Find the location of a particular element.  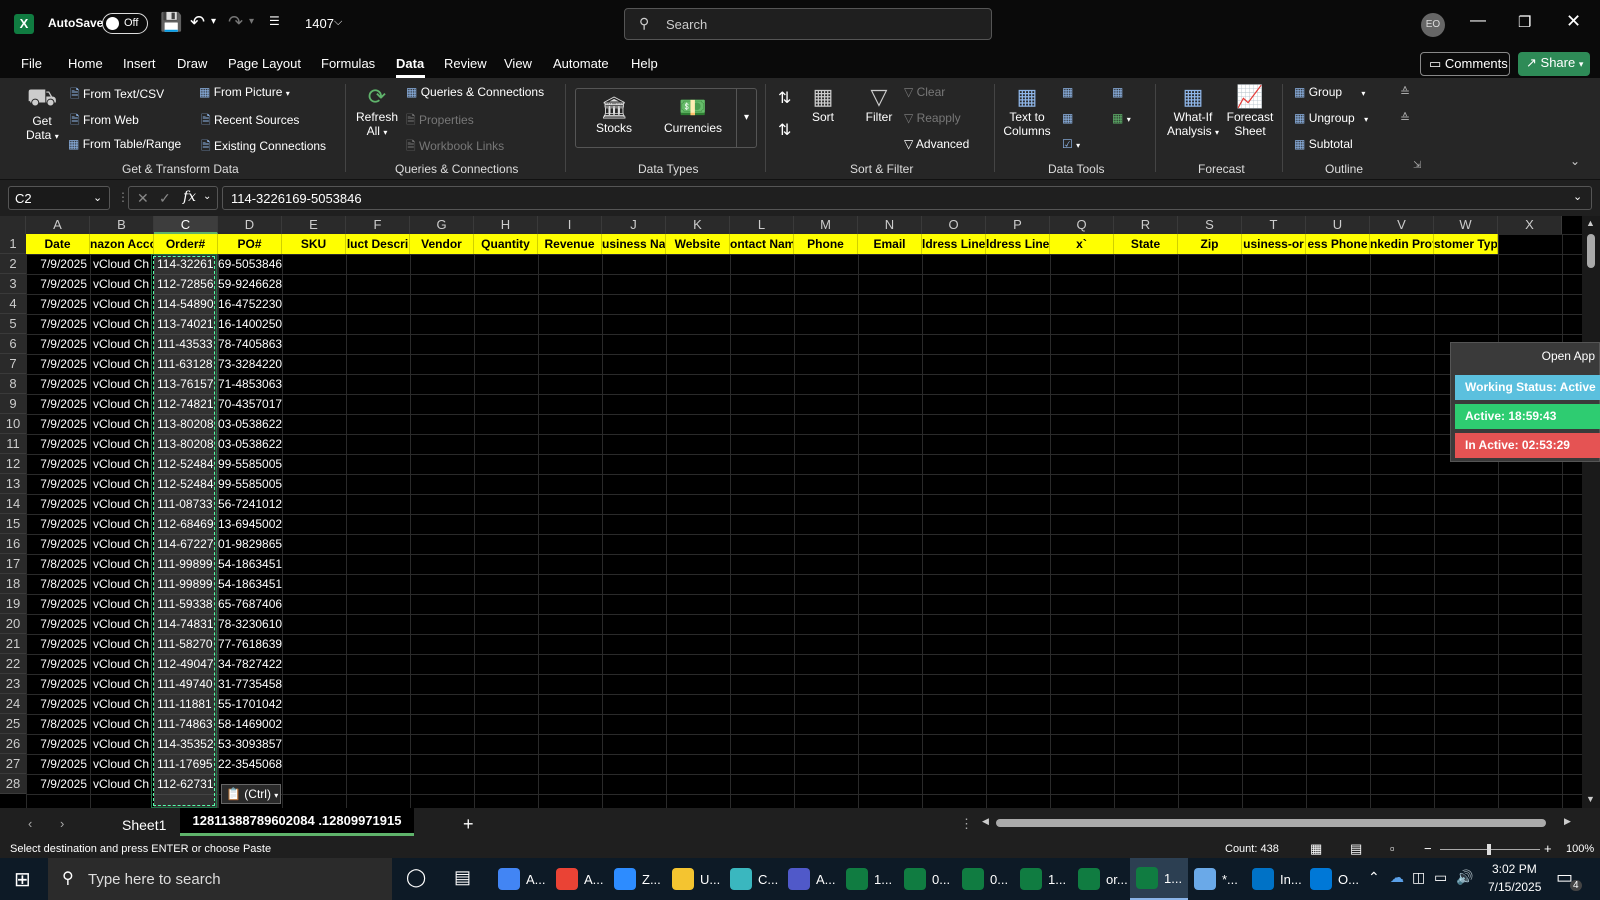

cell-po: 16-4752230 is located at coordinates (282, 304).